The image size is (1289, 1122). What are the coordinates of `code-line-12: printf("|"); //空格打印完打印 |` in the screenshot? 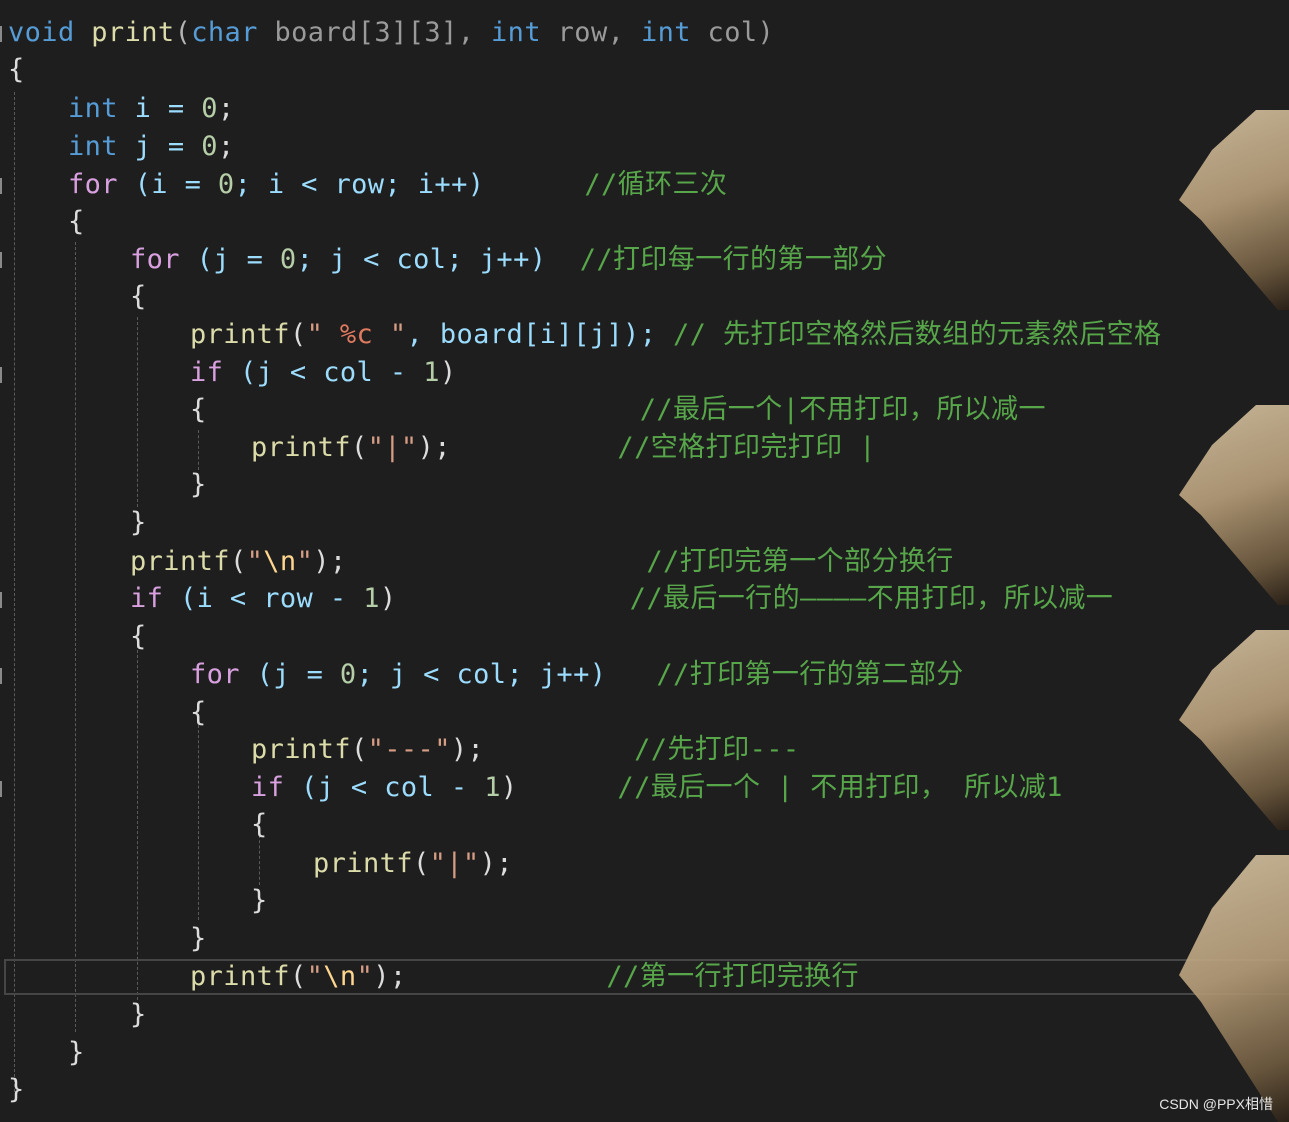 It's located at (563, 448).